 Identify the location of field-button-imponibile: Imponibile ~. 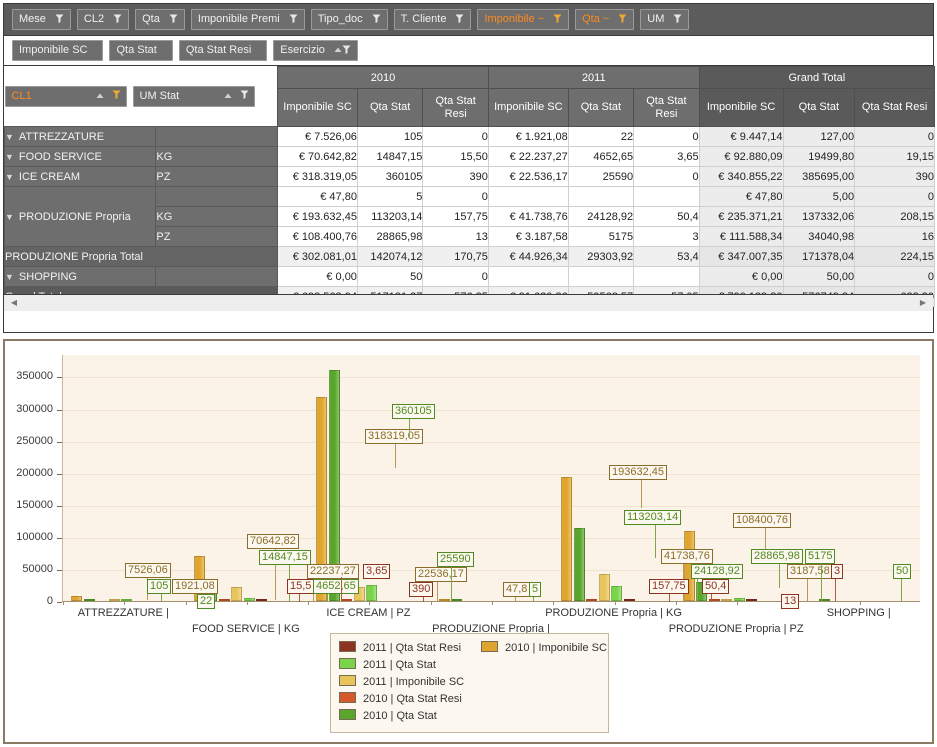
(523, 19).